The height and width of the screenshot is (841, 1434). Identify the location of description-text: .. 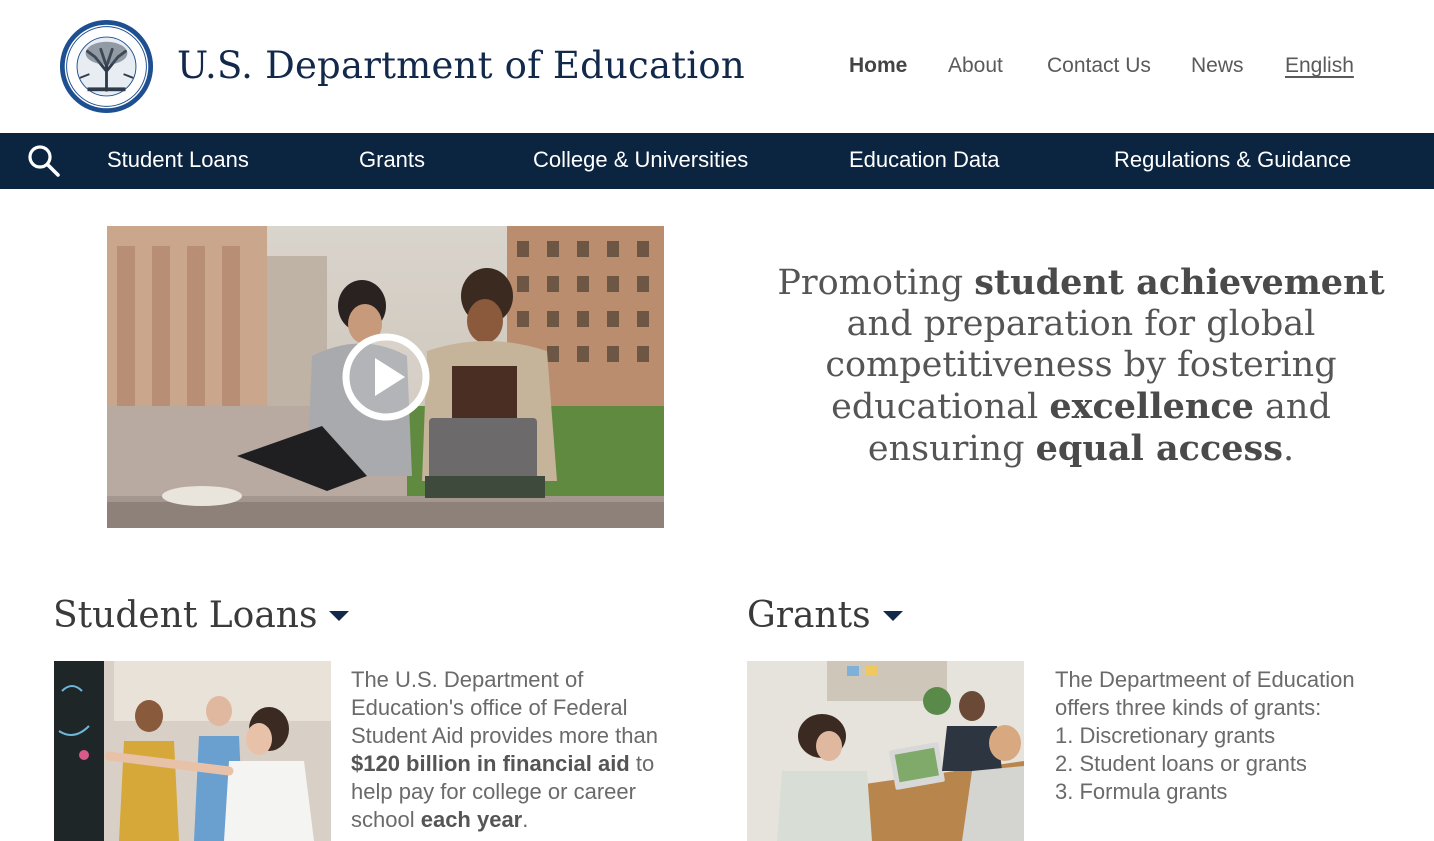
(525, 819).